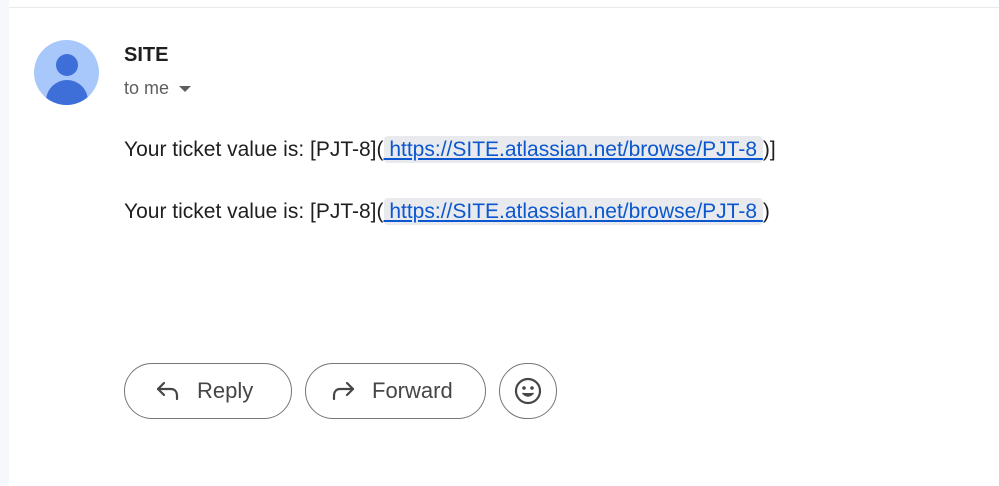 The width and height of the screenshot is (999, 486). I want to click on forward-arrow-icon, so click(343, 391).